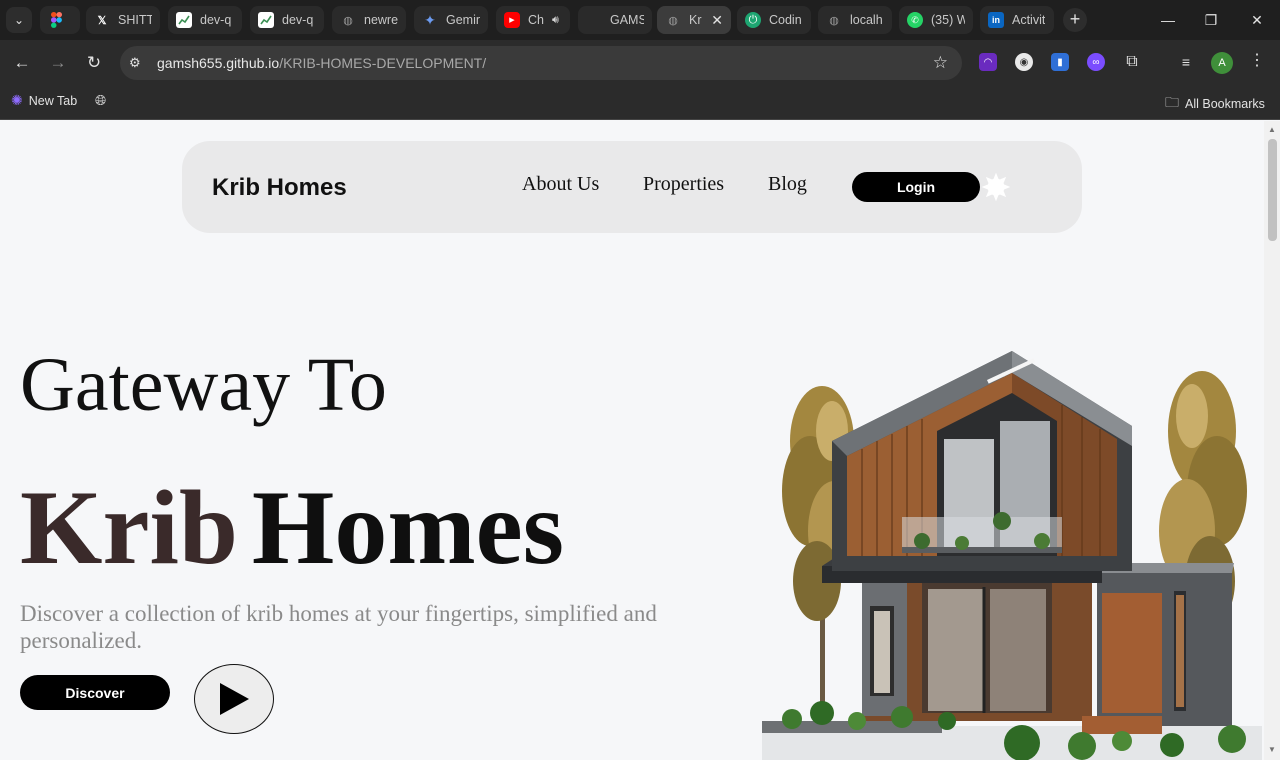  Describe the element at coordinates (753, 20) in the screenshot. I see `codin-icon: ⏻` at that location.